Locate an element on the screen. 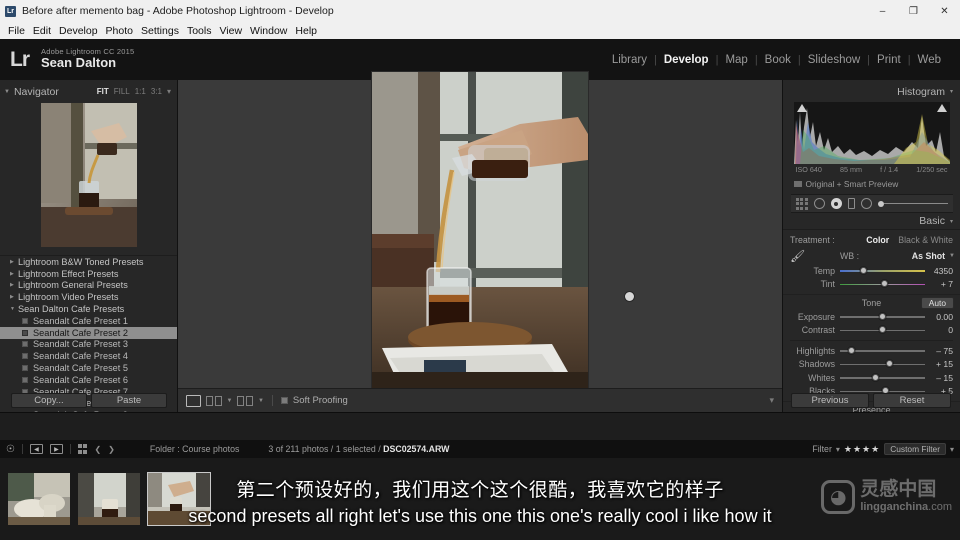 Image resolution: width=960 pixels, height=540 pixels. highlights-slider-row: Highlights – 75 is located at coordinates (871, 351).